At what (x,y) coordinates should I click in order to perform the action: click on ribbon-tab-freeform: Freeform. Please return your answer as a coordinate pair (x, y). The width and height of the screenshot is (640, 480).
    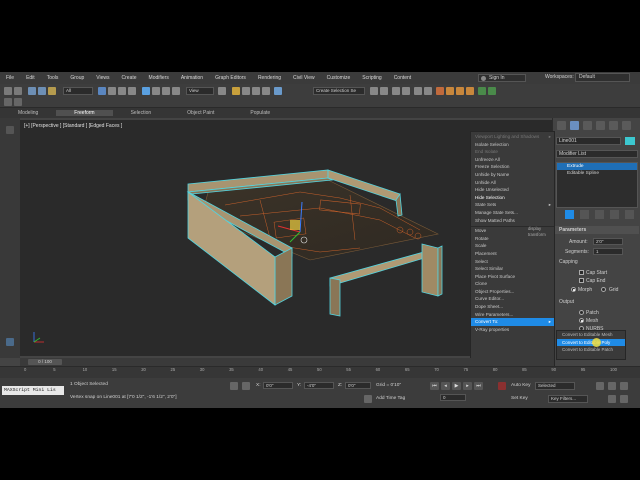
    Looking at the image, I should click on (84, 113).